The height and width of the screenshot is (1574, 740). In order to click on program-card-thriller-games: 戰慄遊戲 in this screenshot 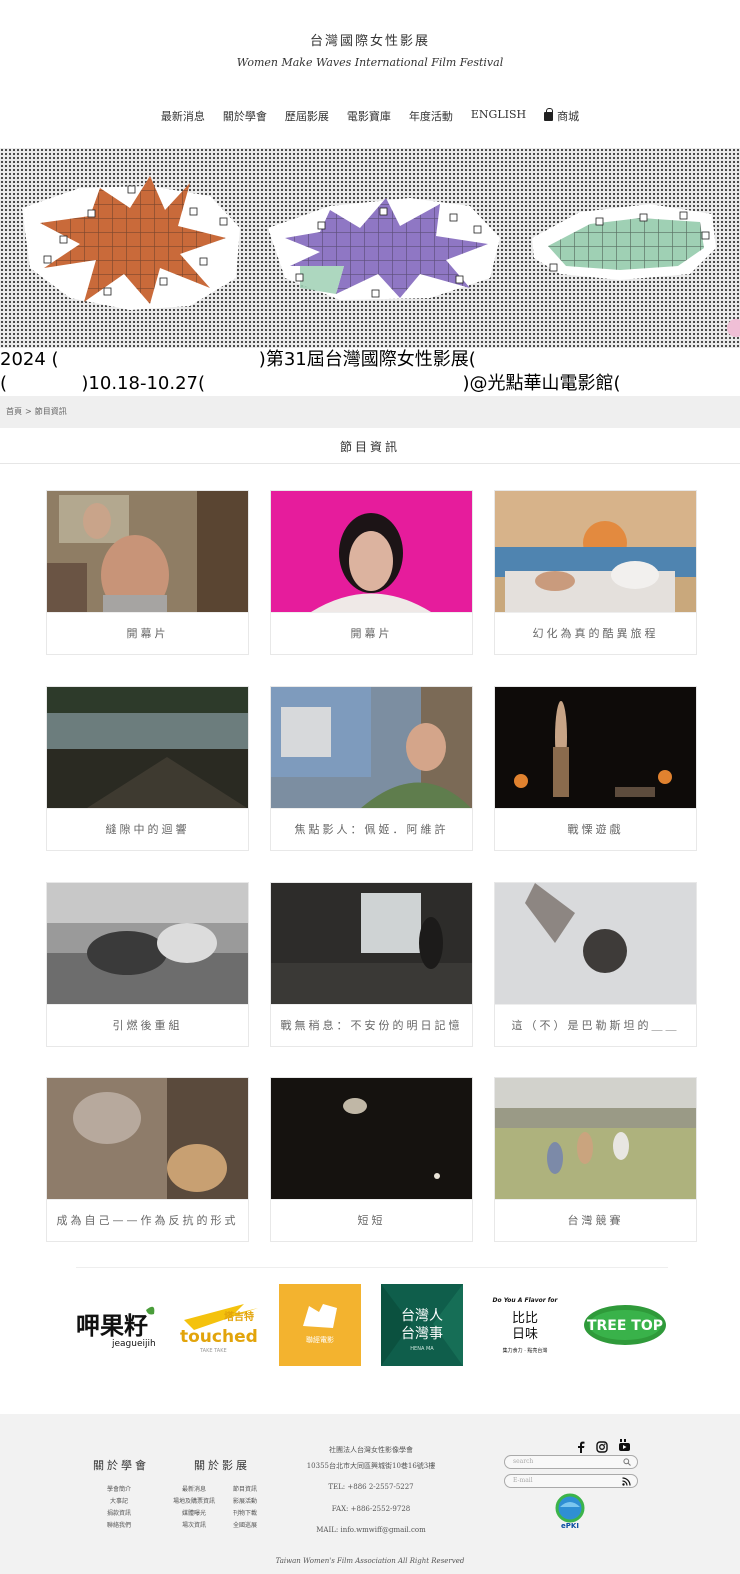, I will do `click(595, 768)`.